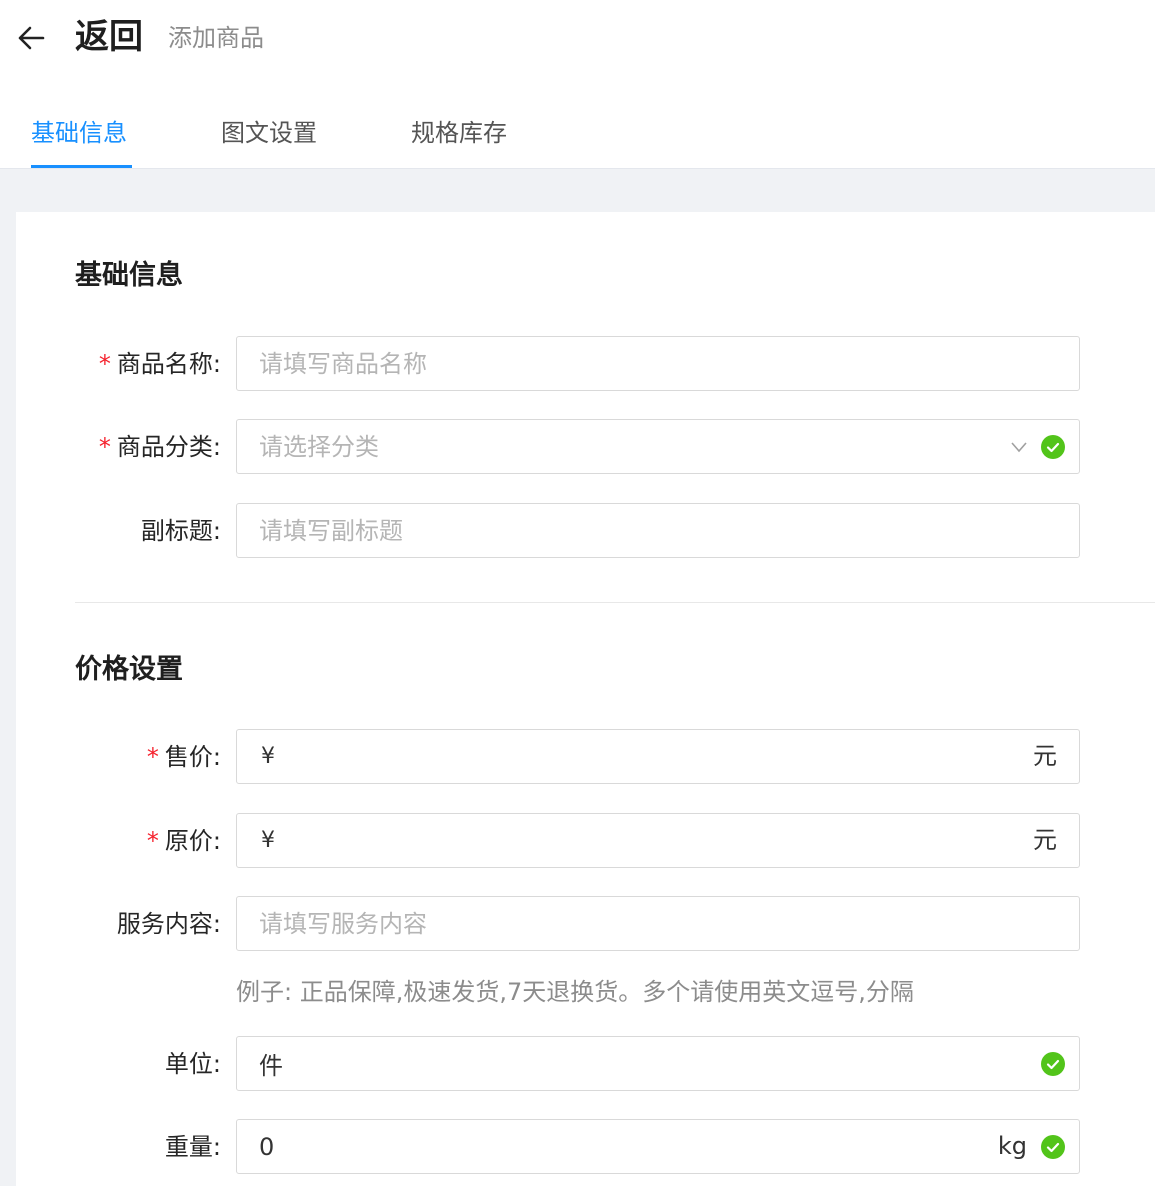  Describe the element at coordinates (183, 841) in the screenshot. I see `original-price-label: * 原价:` at that location.